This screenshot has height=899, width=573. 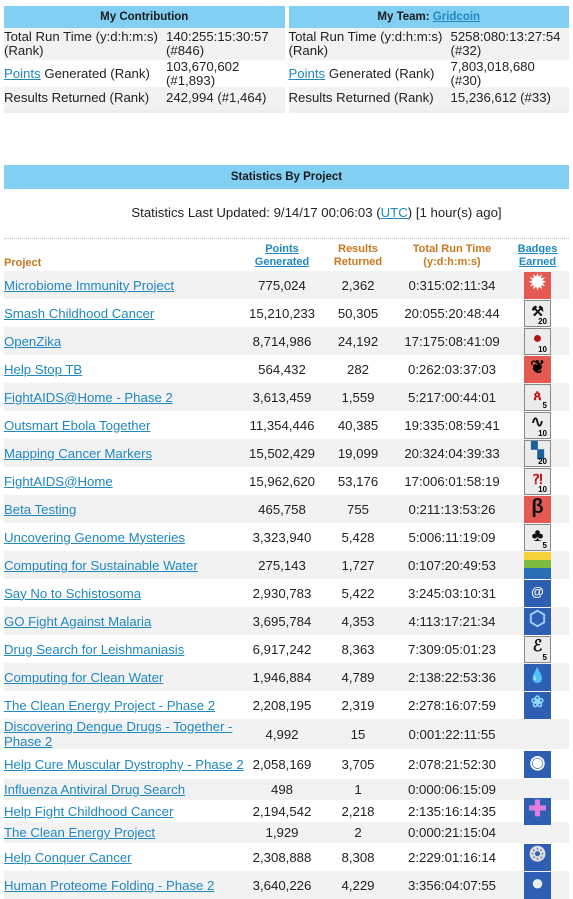 I want to click on results-cell: 2,319, so click(x=358, y=705).